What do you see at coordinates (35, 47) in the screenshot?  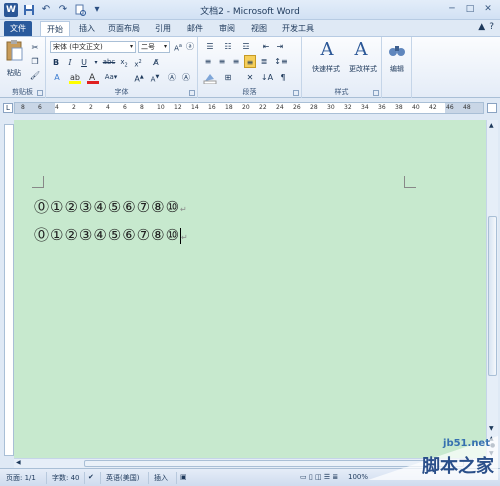 I see `cut-icon: ✂` at bounding box center [35, 47].